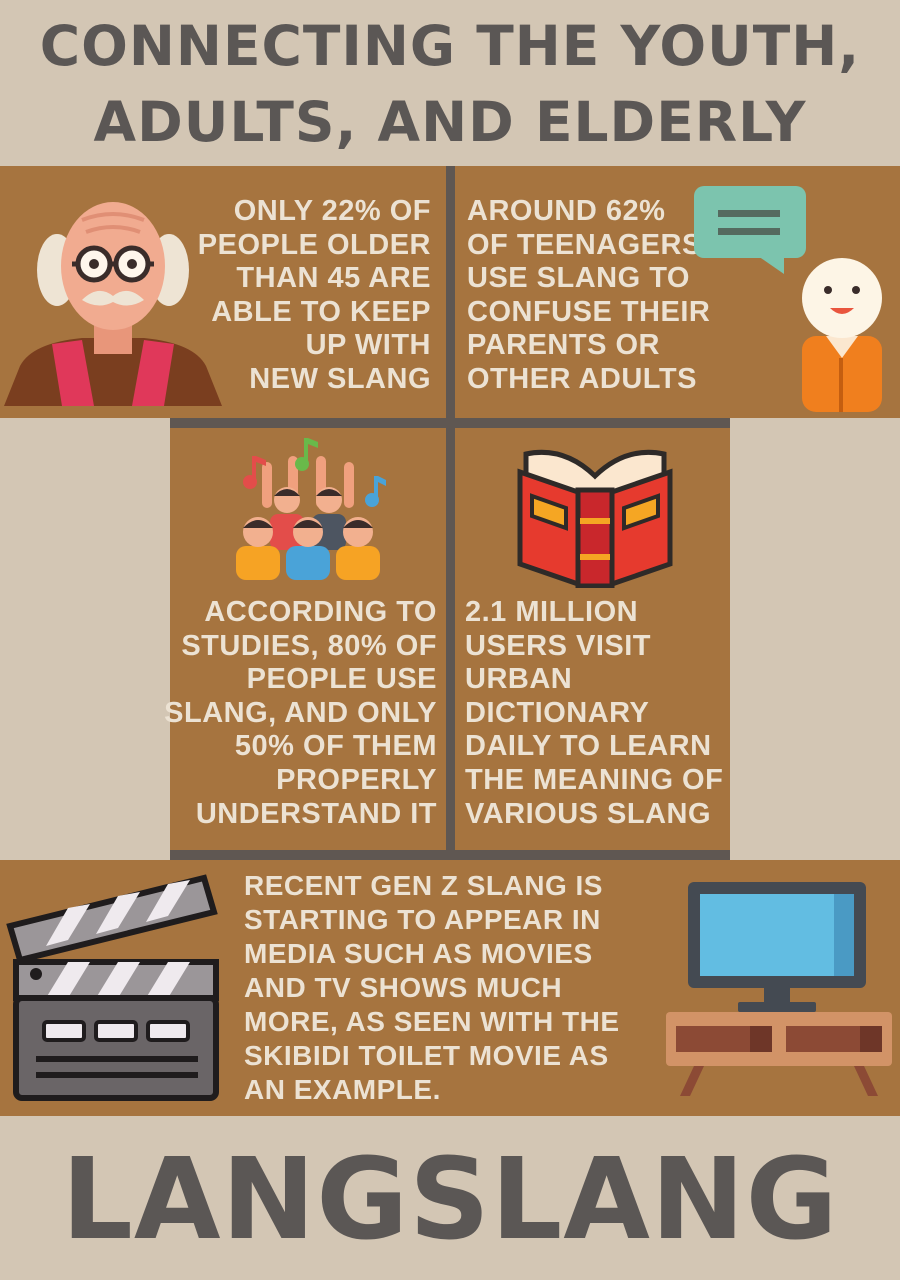 This screenshot has width=900, height=1280. Describe the element at coordinates (309, 645) in the screenshot. I see `stat-line: STUDIES, 80% OF` at that location.